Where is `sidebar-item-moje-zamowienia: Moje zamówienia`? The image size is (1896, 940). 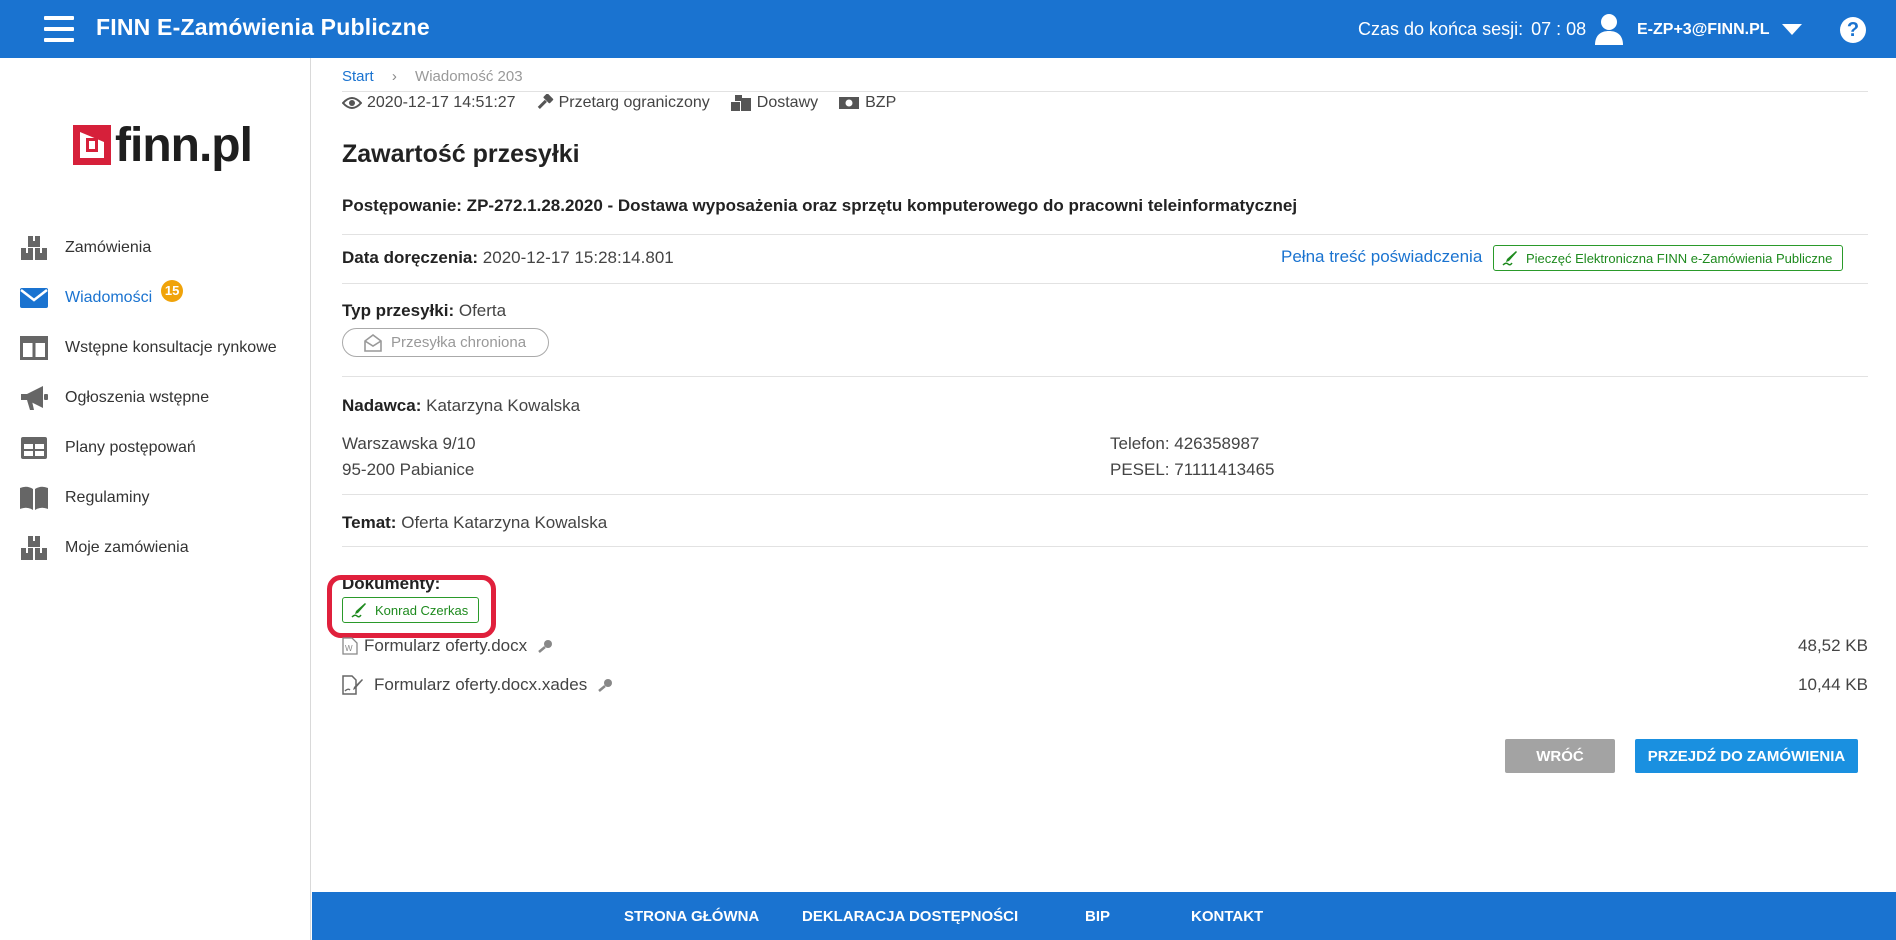 sidebar-item-moje-zamowienia: Moje zamówienia is located at coordinates (155, 548).